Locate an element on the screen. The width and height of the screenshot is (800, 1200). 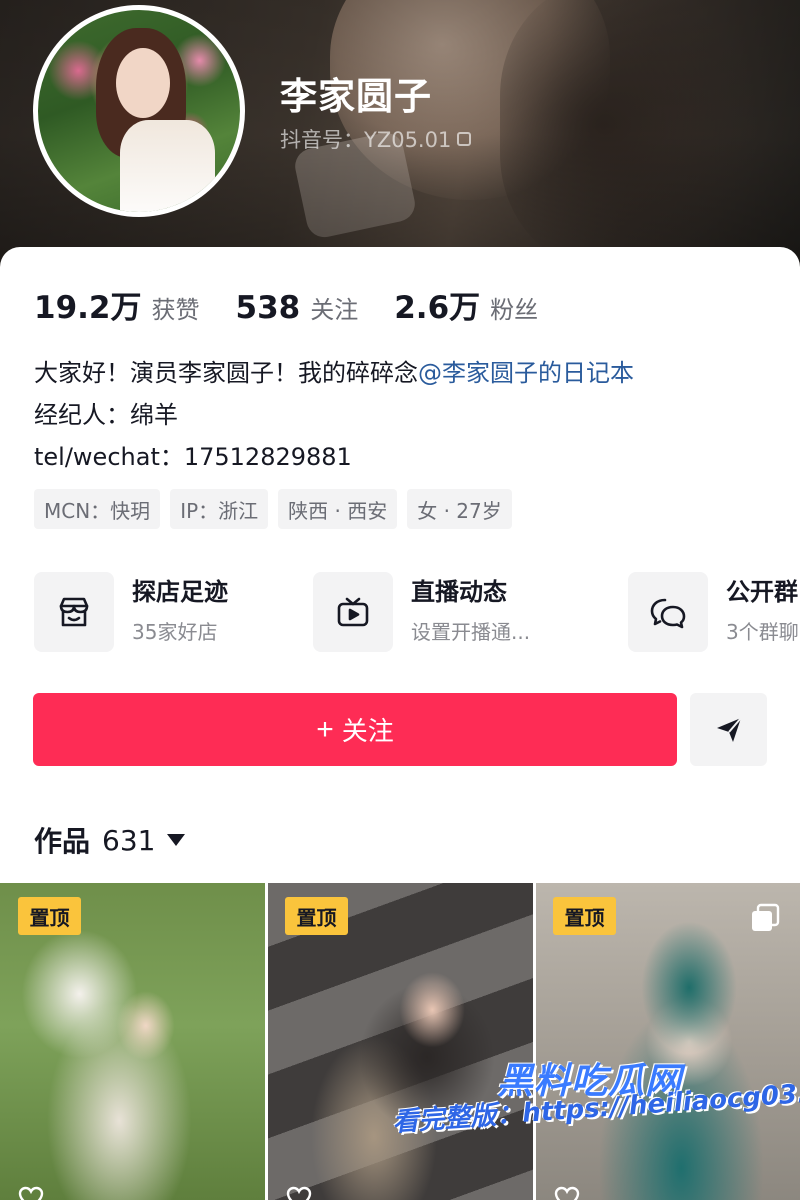
feature-subtitle: 35家好店 is located at coordinates (175, 632).